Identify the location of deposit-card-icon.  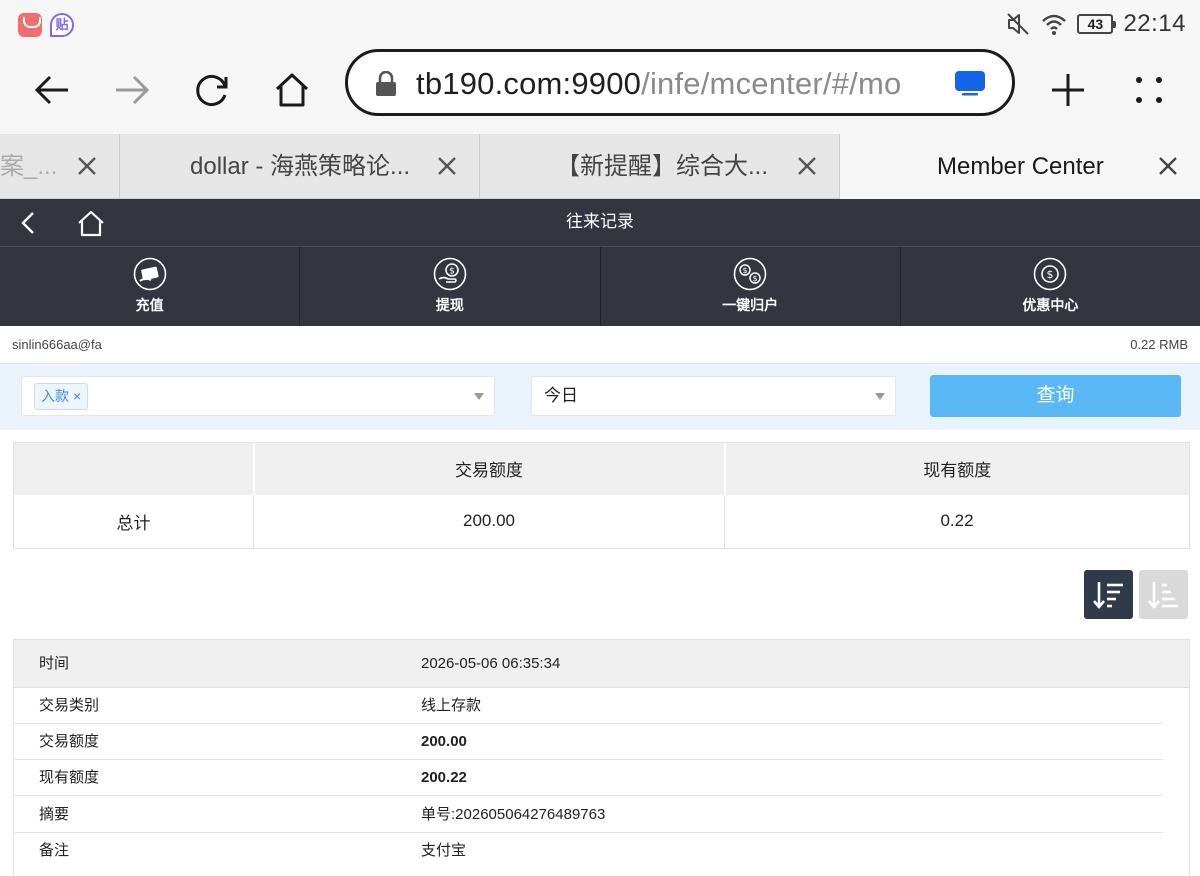
(149, 274).